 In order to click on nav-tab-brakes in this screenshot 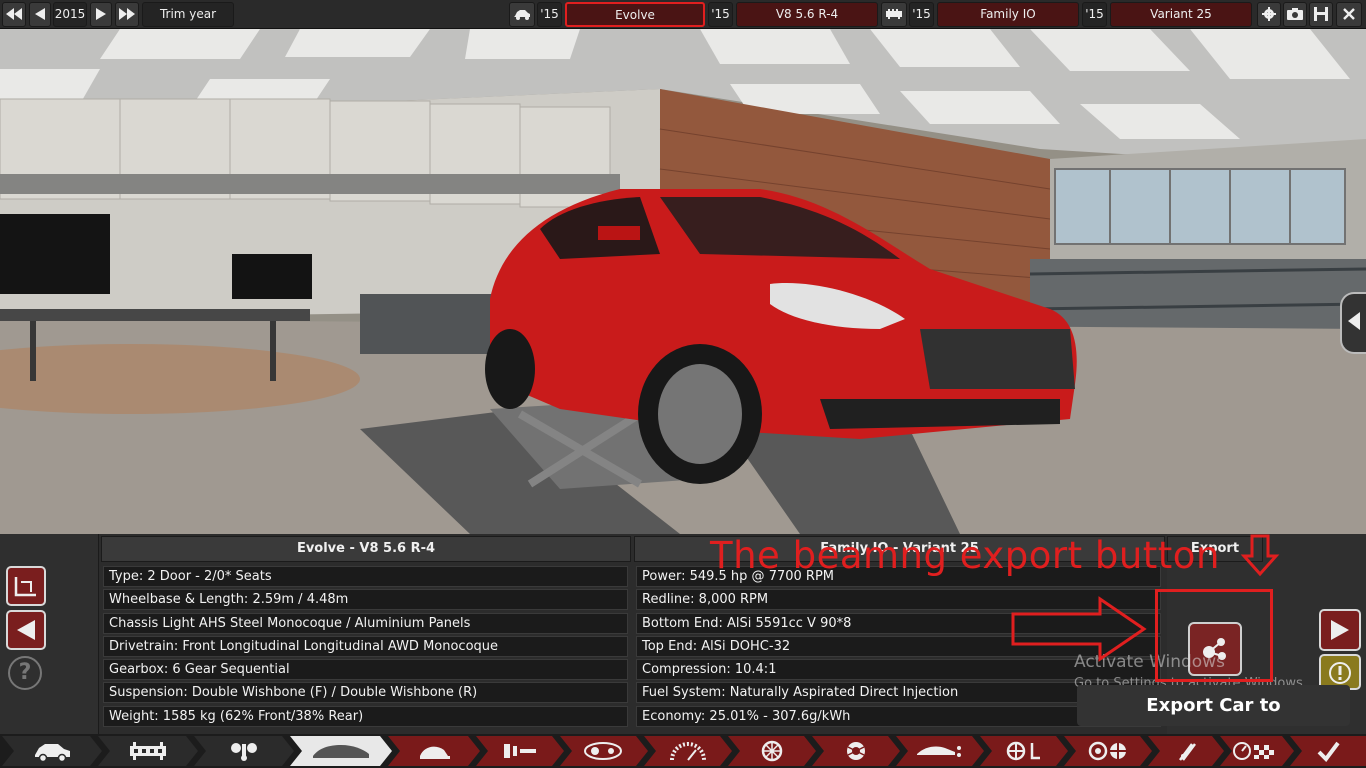, I will do `click(856, 751)`.